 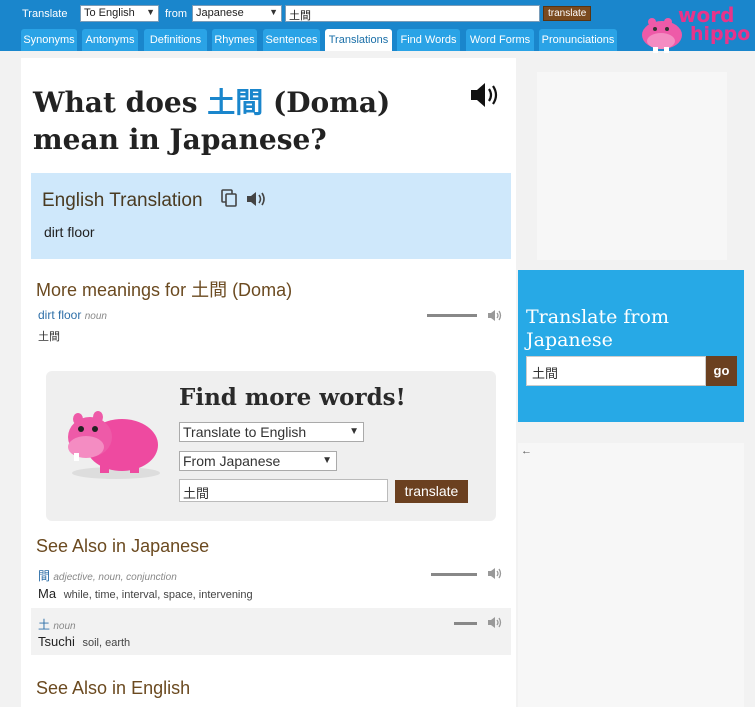 I want to click on translation-value: dirt floor, so click(x=69, y=232).